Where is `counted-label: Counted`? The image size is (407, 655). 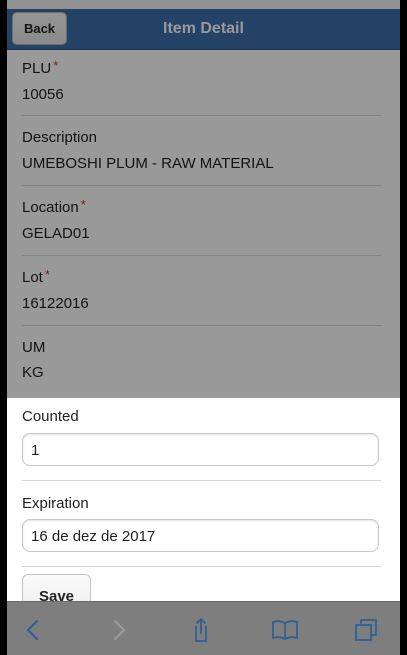 counted-label: Counted is located at coordinates (50, 416).